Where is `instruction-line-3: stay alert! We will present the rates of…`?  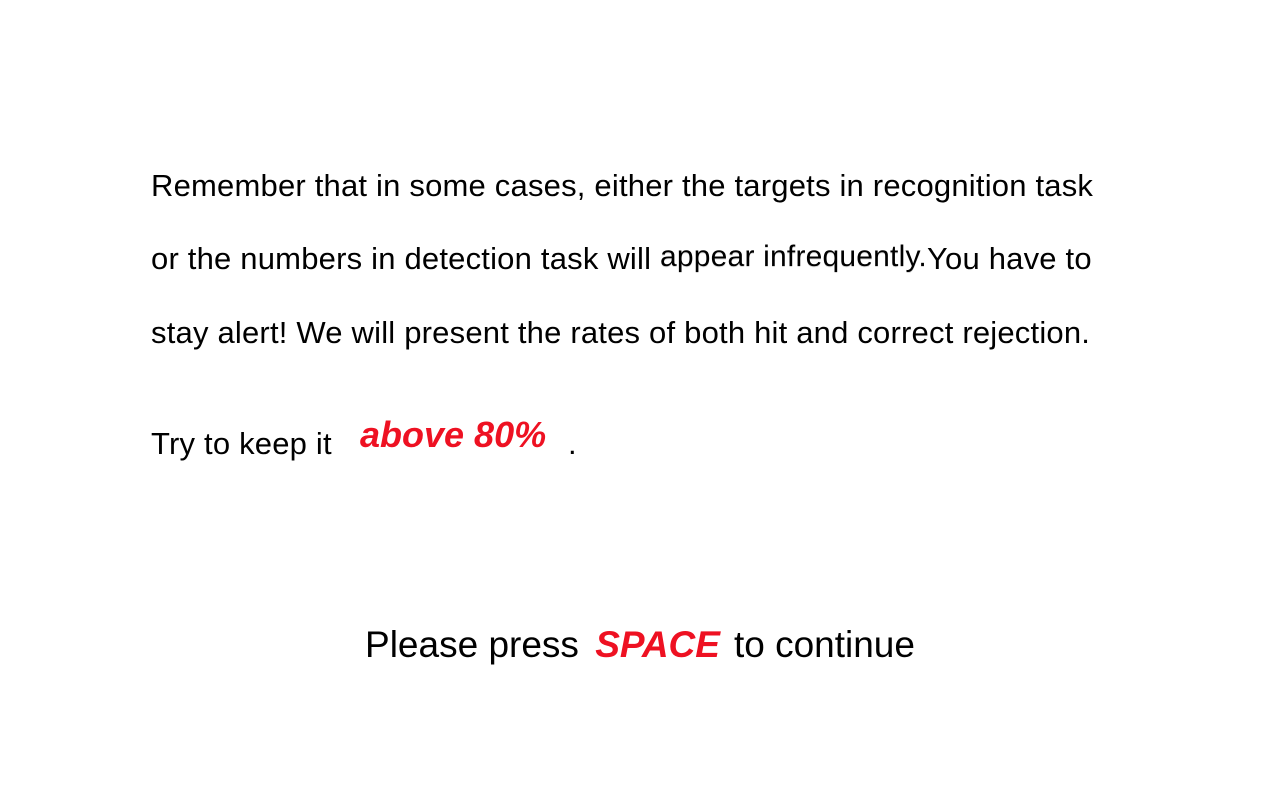 instruction-line-3: stay alert! We will present the rates of… is located at coordinates (621, 332).